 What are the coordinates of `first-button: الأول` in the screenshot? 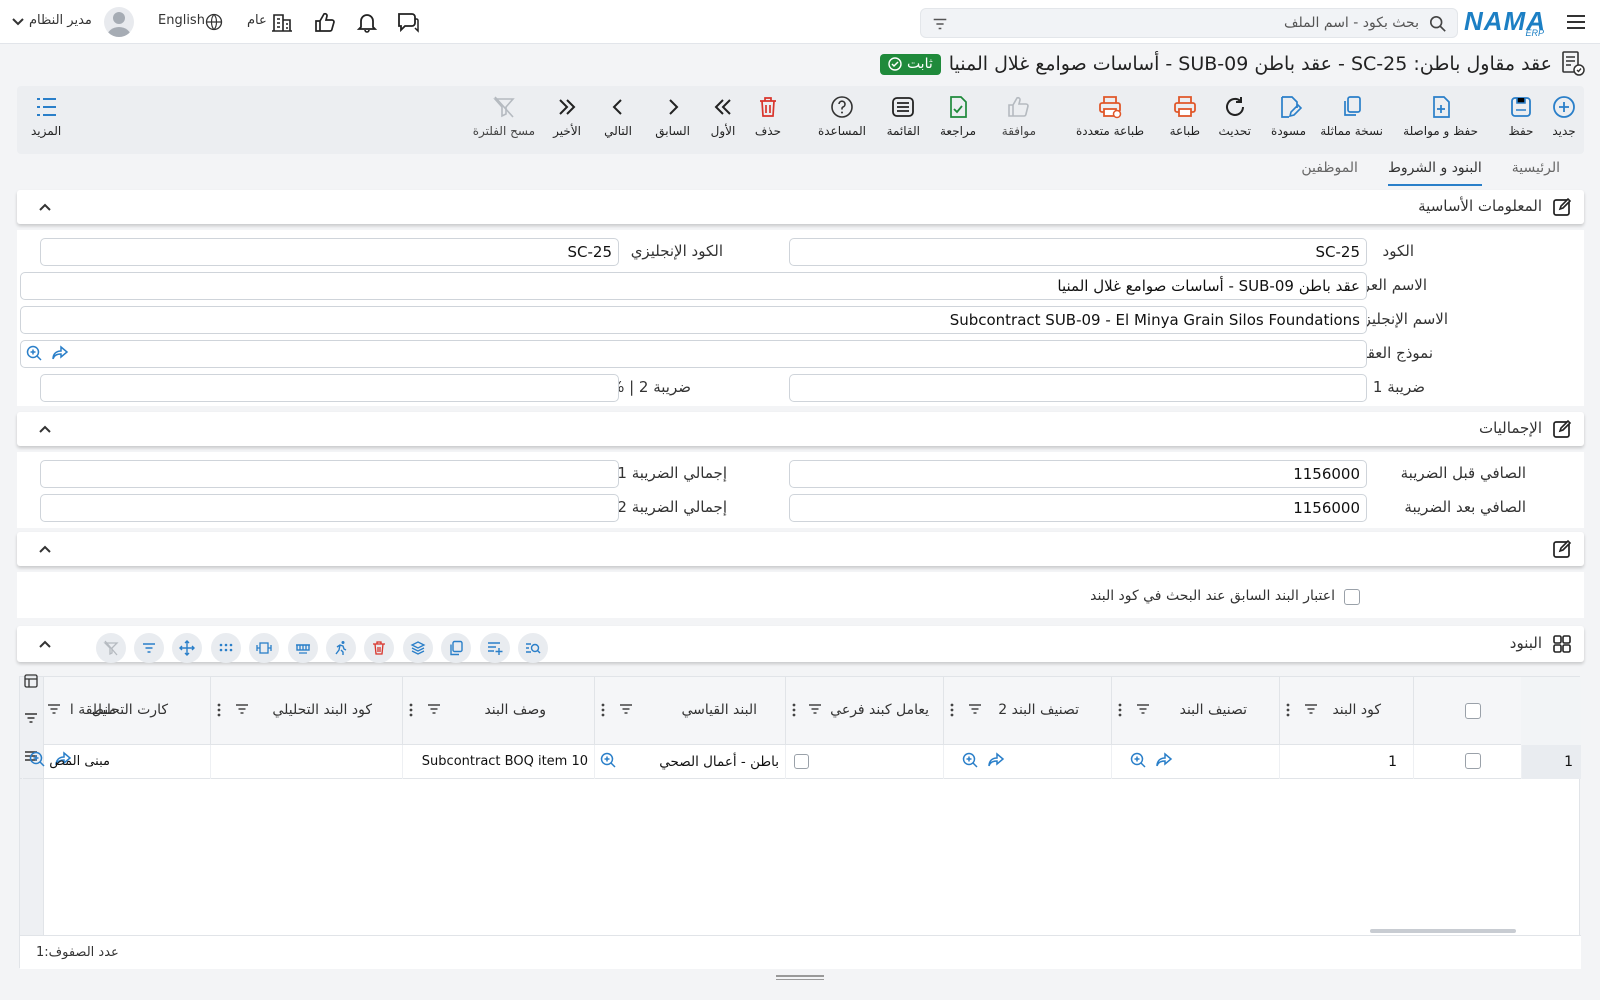 It's located at (723, 116).